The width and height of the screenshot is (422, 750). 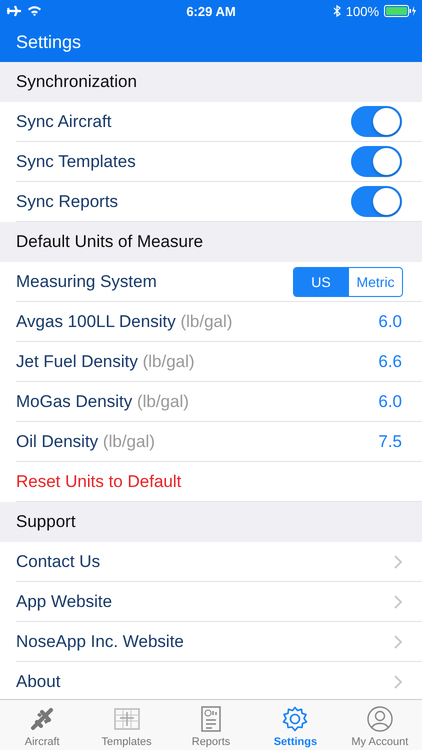 I want to click on battery-percentage: 100%, so click(x=362, y=11).